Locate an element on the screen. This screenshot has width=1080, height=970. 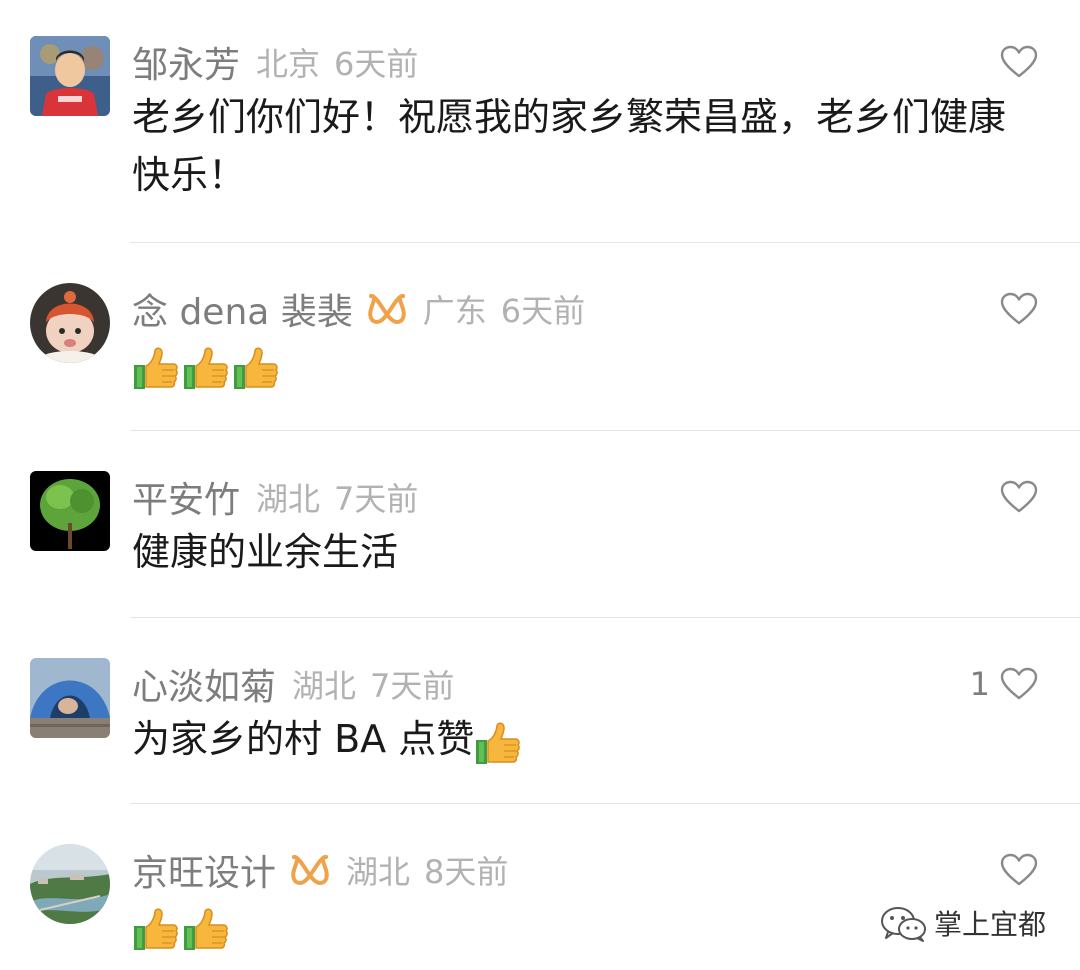
comment-location: 北京 is located at coordinates (288, 64).